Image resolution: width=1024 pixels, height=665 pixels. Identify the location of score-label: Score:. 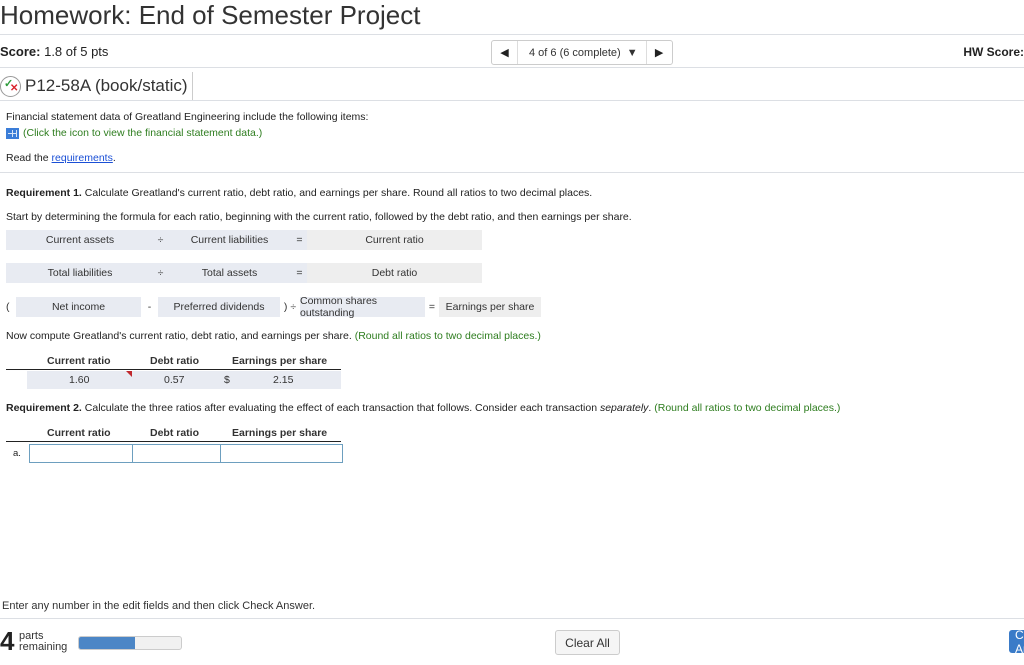
(20, 51).